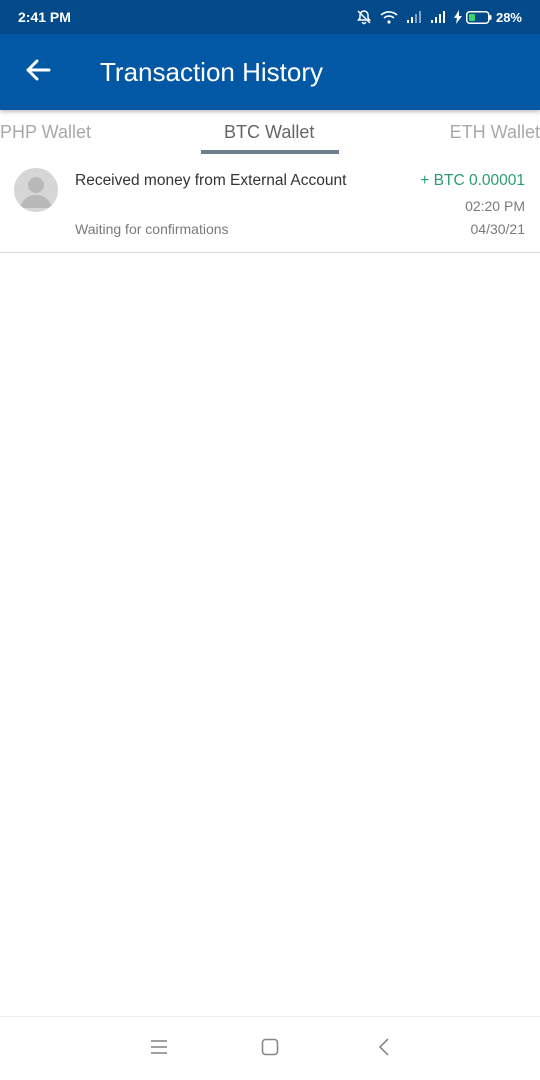  I want to click on status-bar: 2:41 PM 28%, so click(270, 17).